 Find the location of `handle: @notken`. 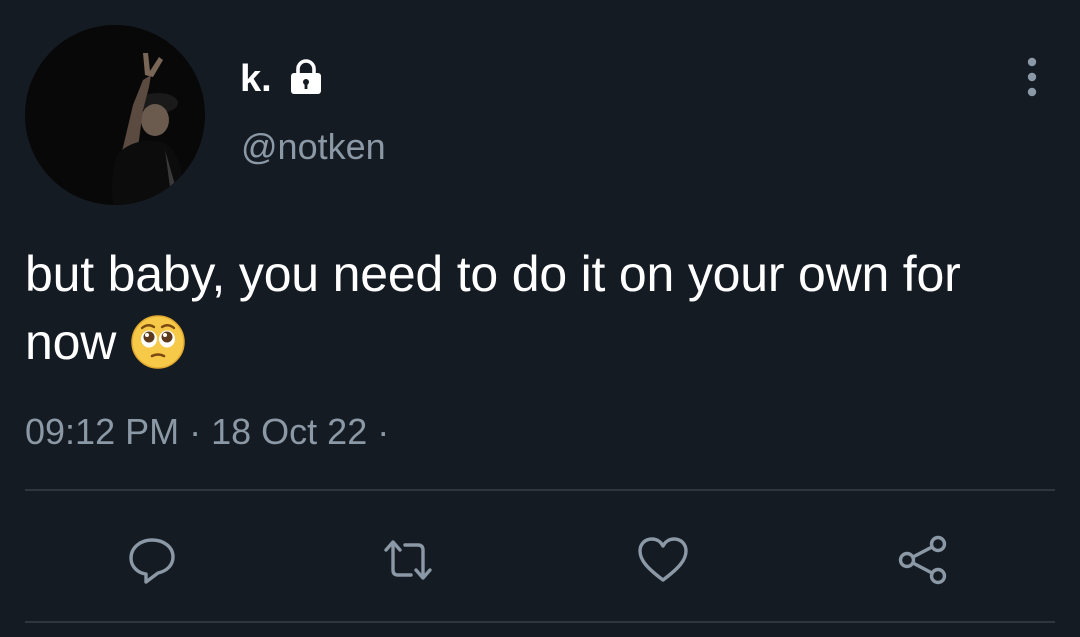

handle: @notken is located at coordinates (313, 147).